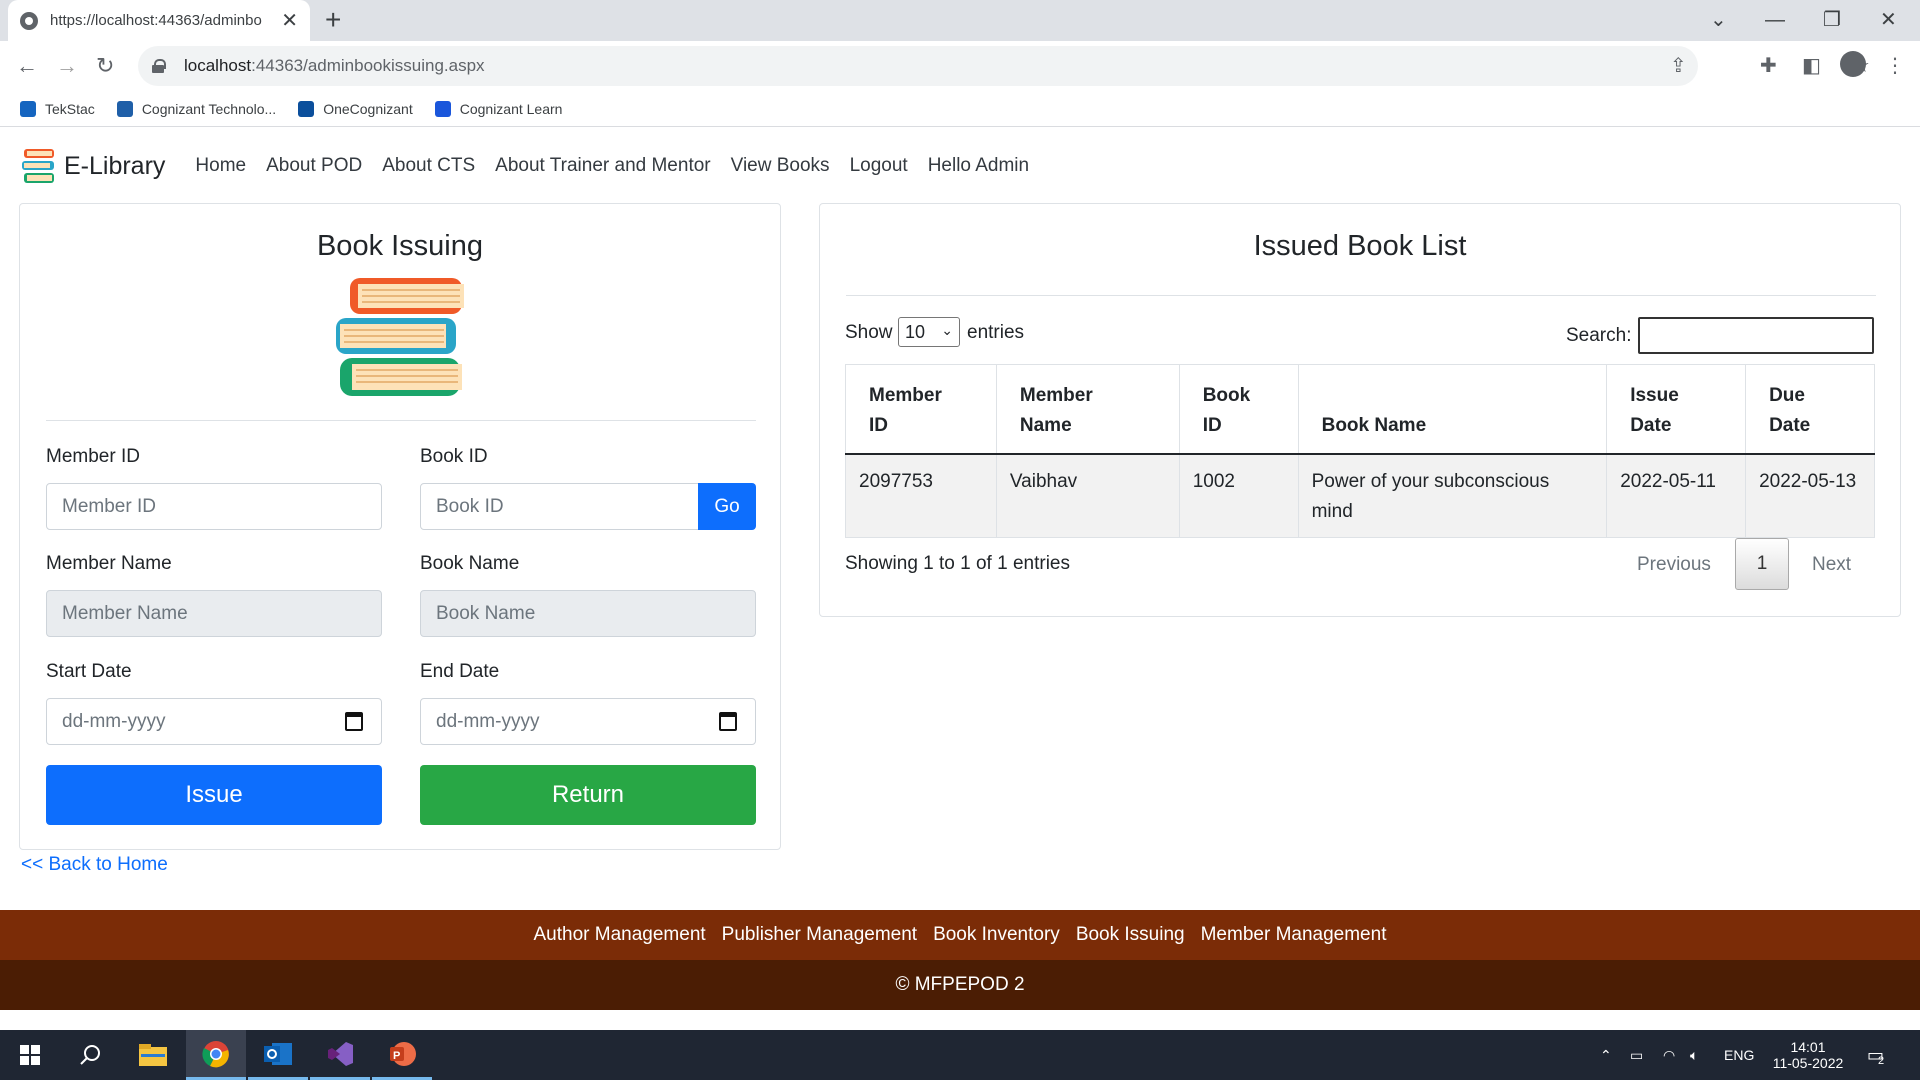 The width and height of the screenshot is (1920, 1080). I want to click on back-to-home-link: << Back to Home, so click(94, 865).